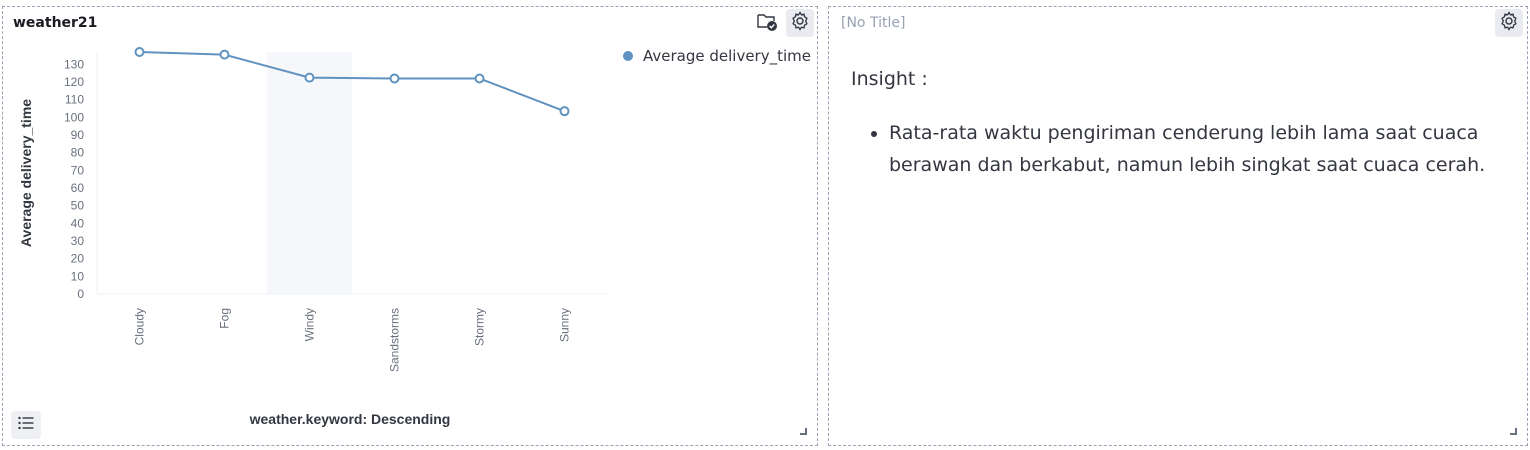 The image size is (1530, 450). What do you see at coordinates (78, 153) in the screenshot?
I see `y-tick-label: 80` at bounding box center [78, 153].